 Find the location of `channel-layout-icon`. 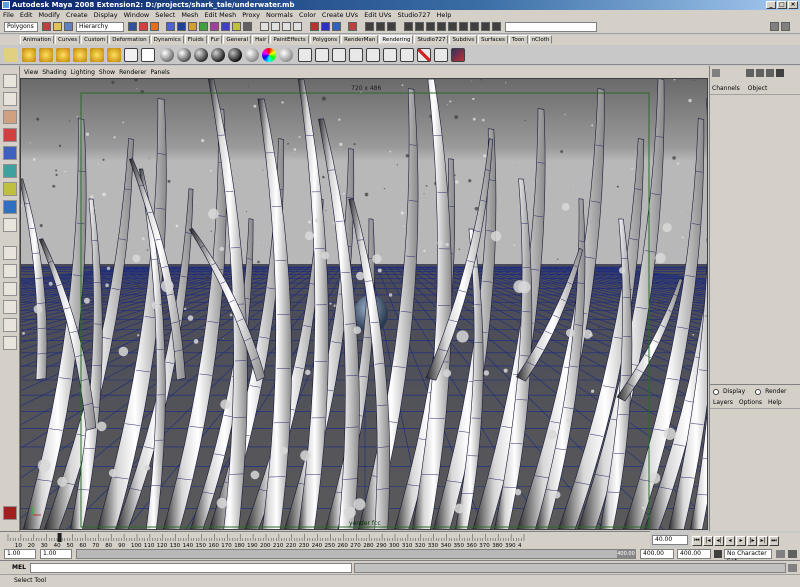

channel-layout-icon is located at coordinates (750, 73).